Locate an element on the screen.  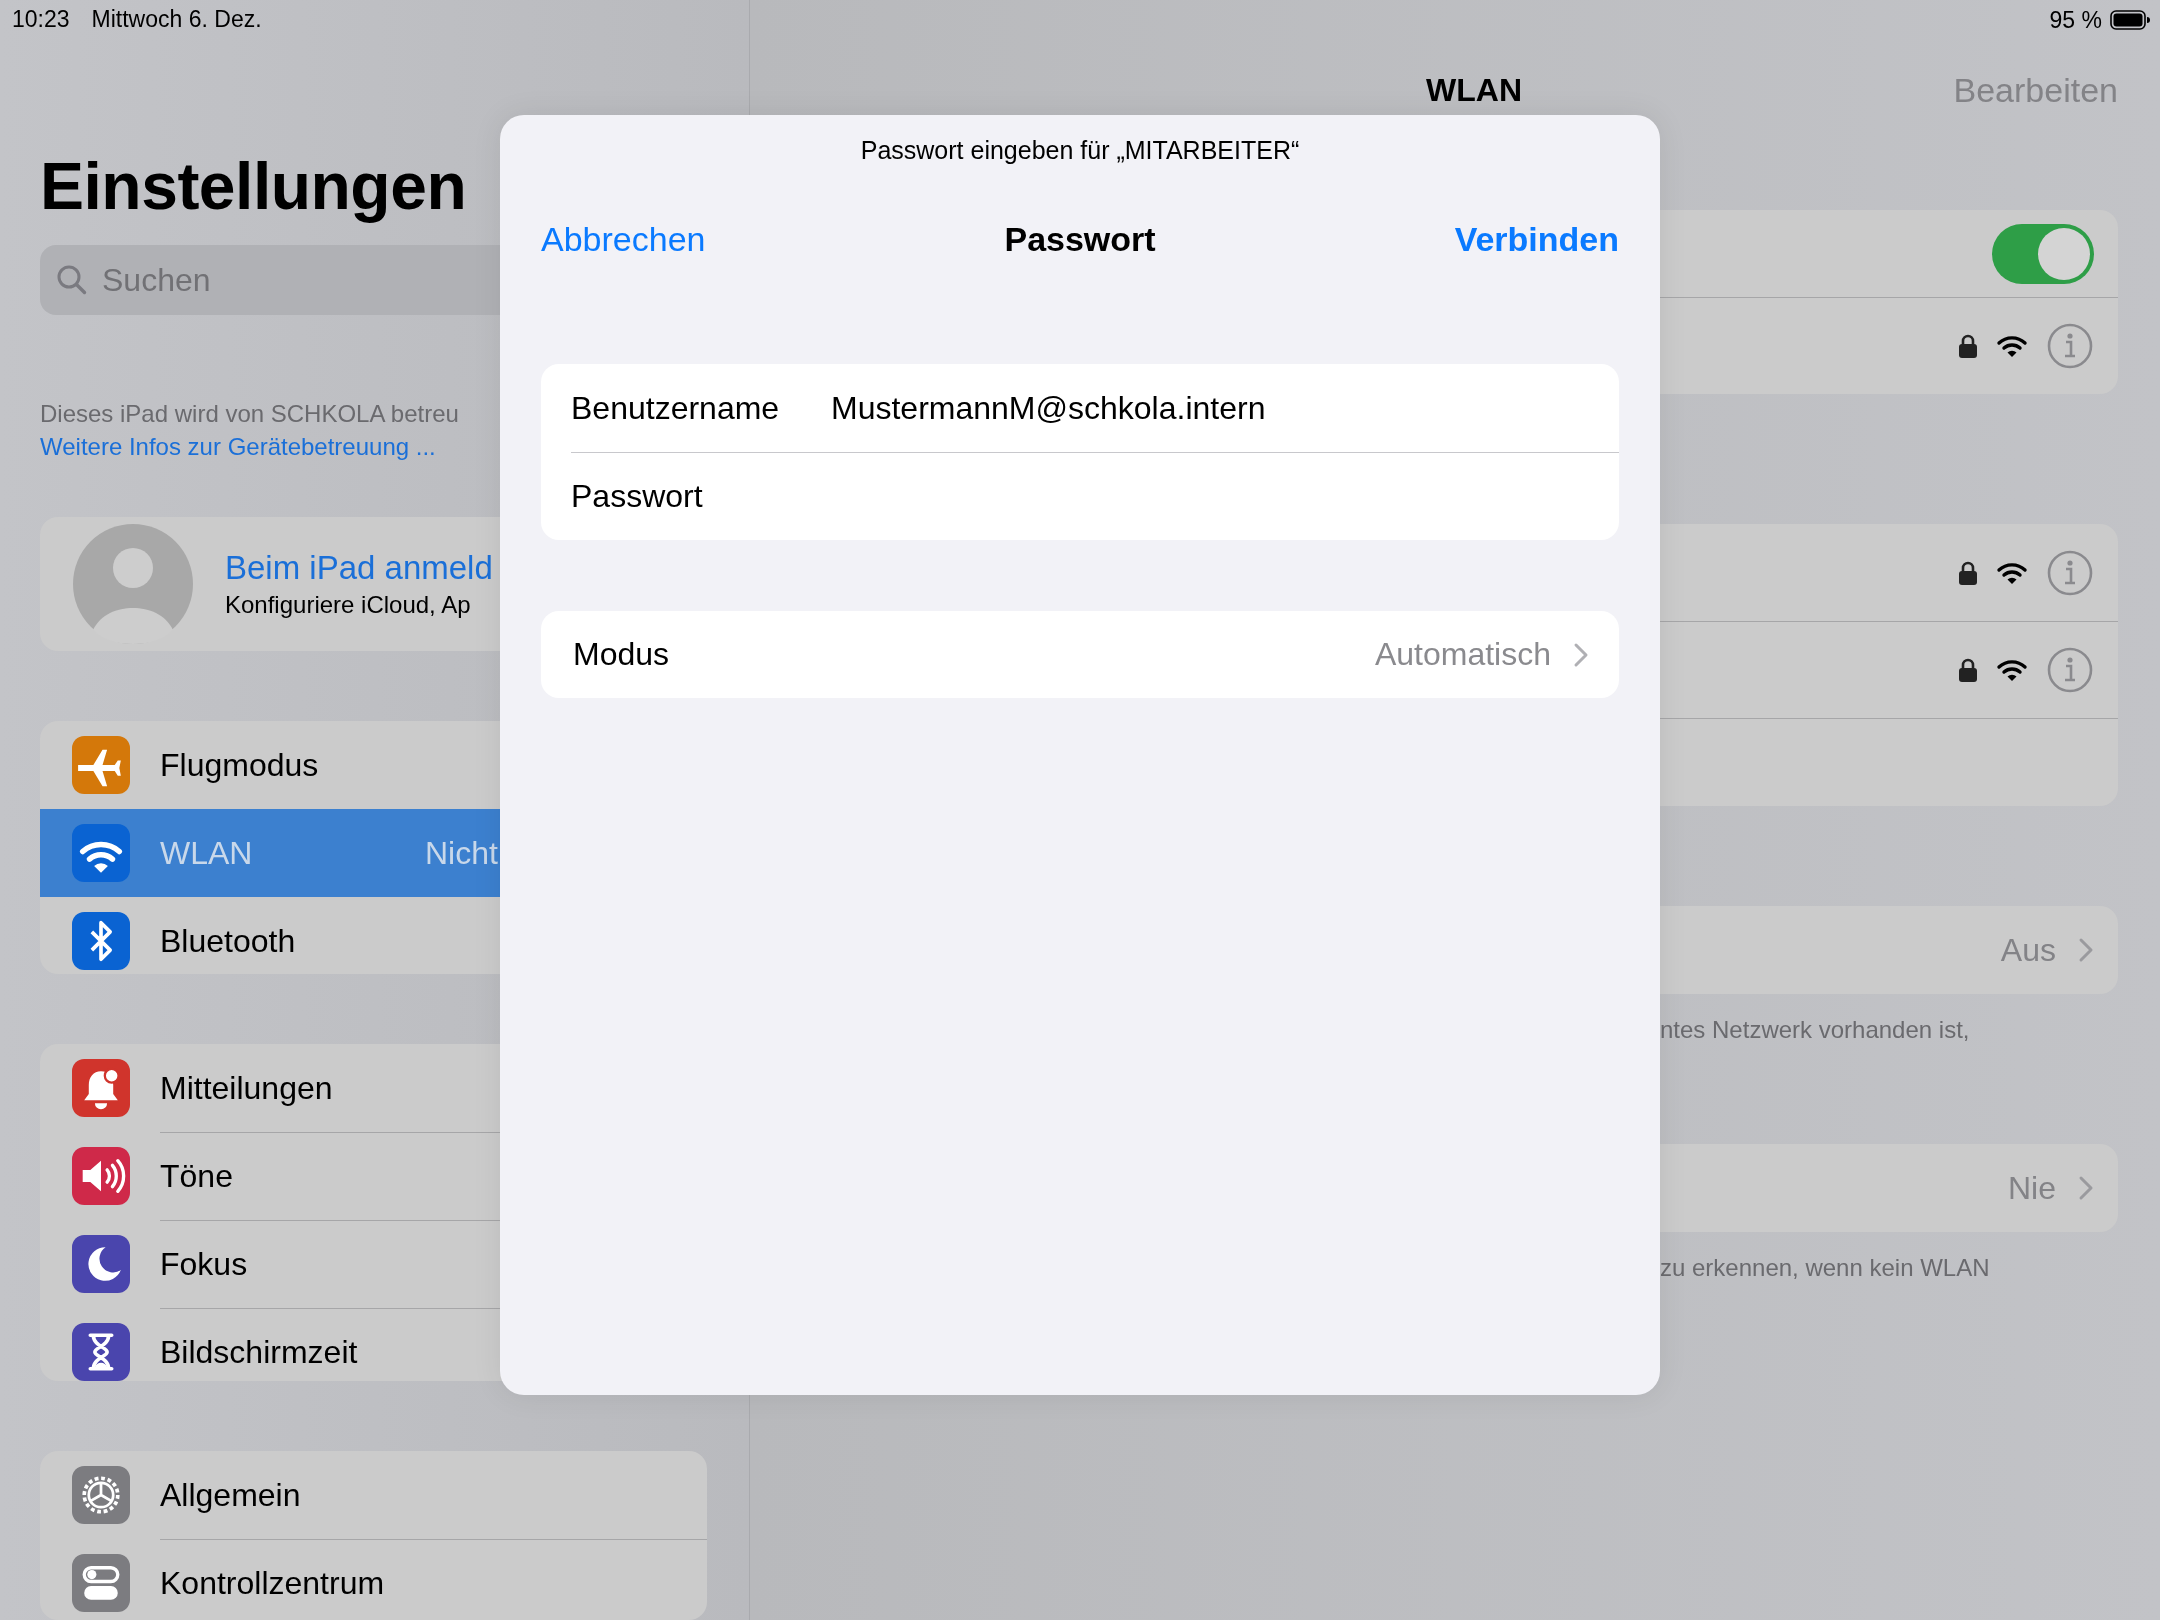
footnote-text: zu erkennen, wenn kein WLAN is located at coordinates (1825, 1268).